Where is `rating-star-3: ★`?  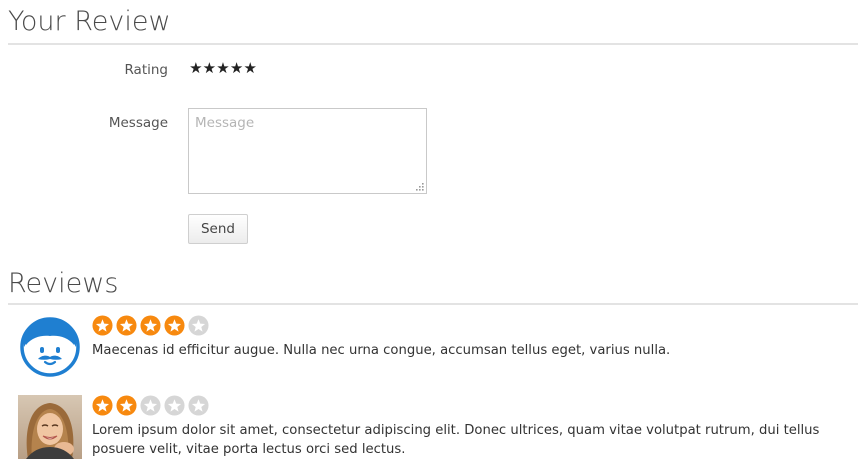 rating-star-3: ★ is located at coordinates (223, 68).